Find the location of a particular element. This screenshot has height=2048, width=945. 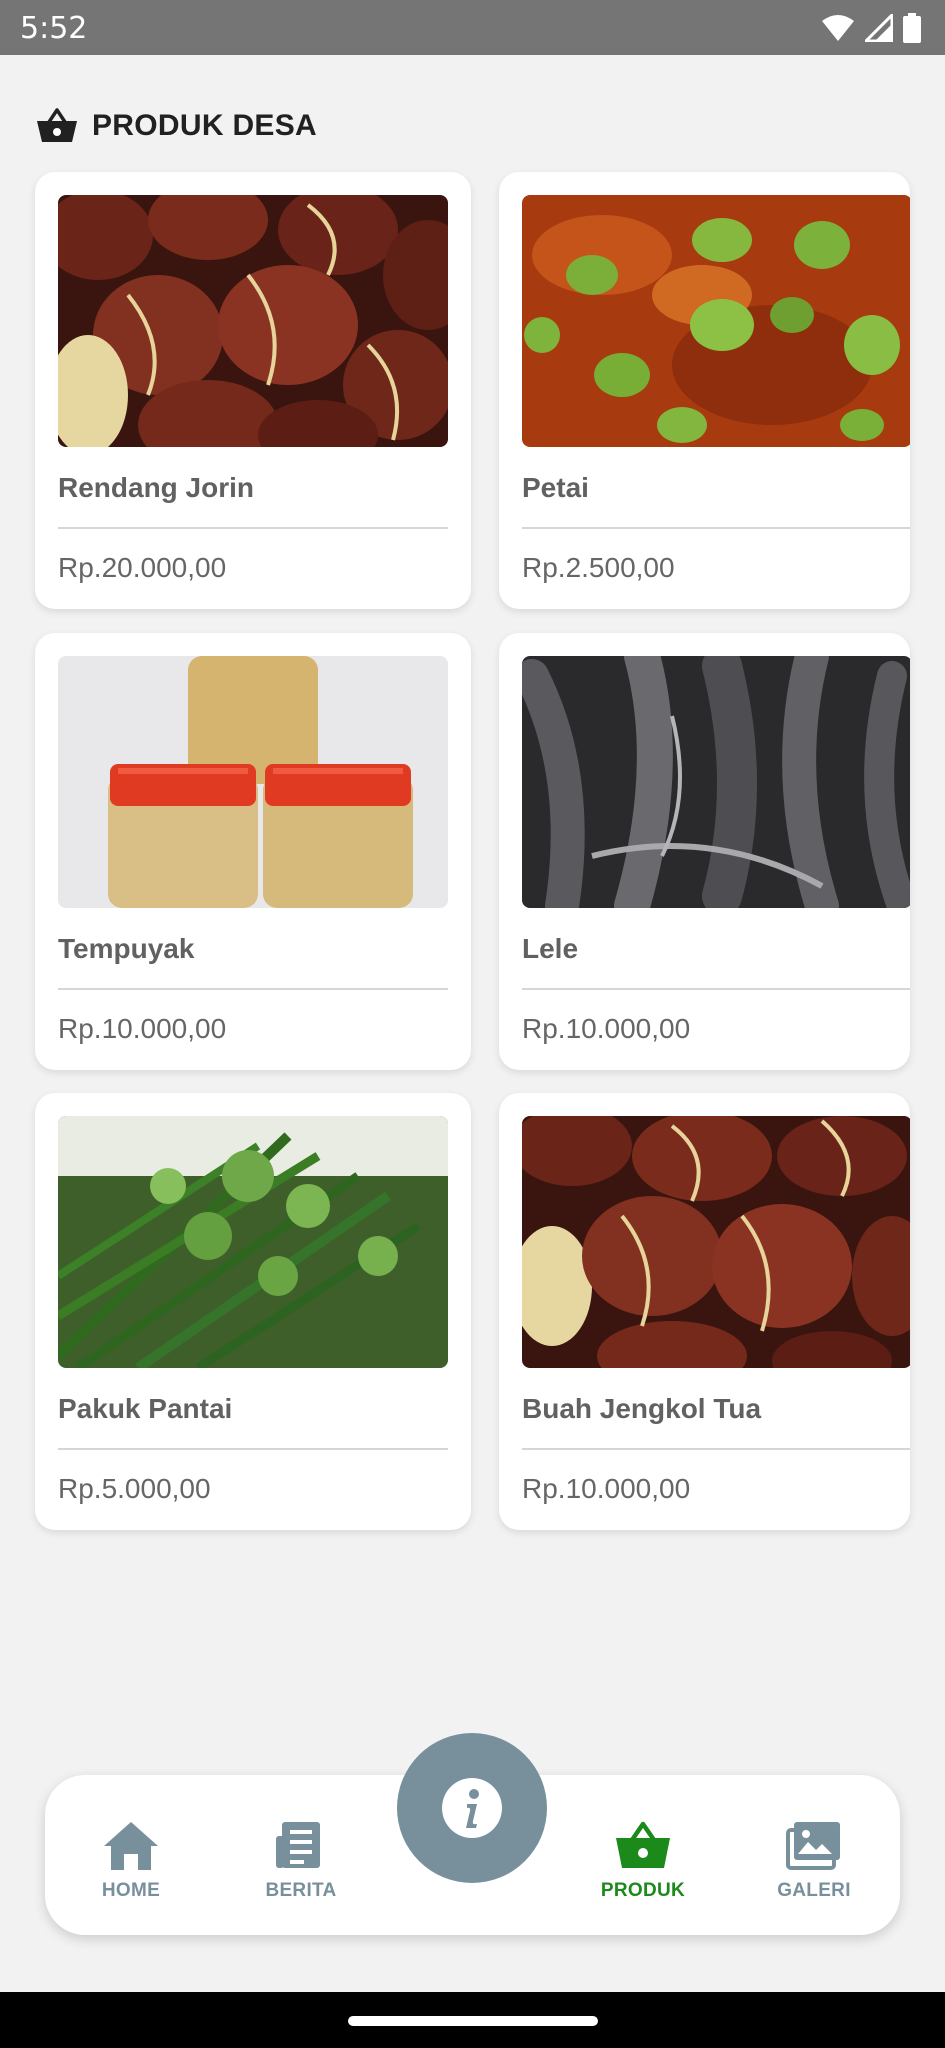

battery-icon is located at coordinates (912, 28).